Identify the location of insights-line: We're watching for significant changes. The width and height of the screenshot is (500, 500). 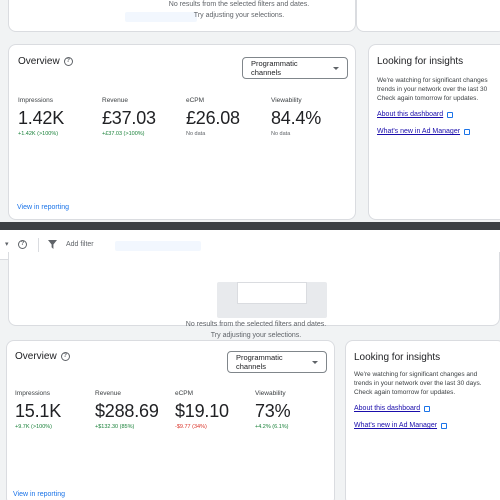
(432, 80).